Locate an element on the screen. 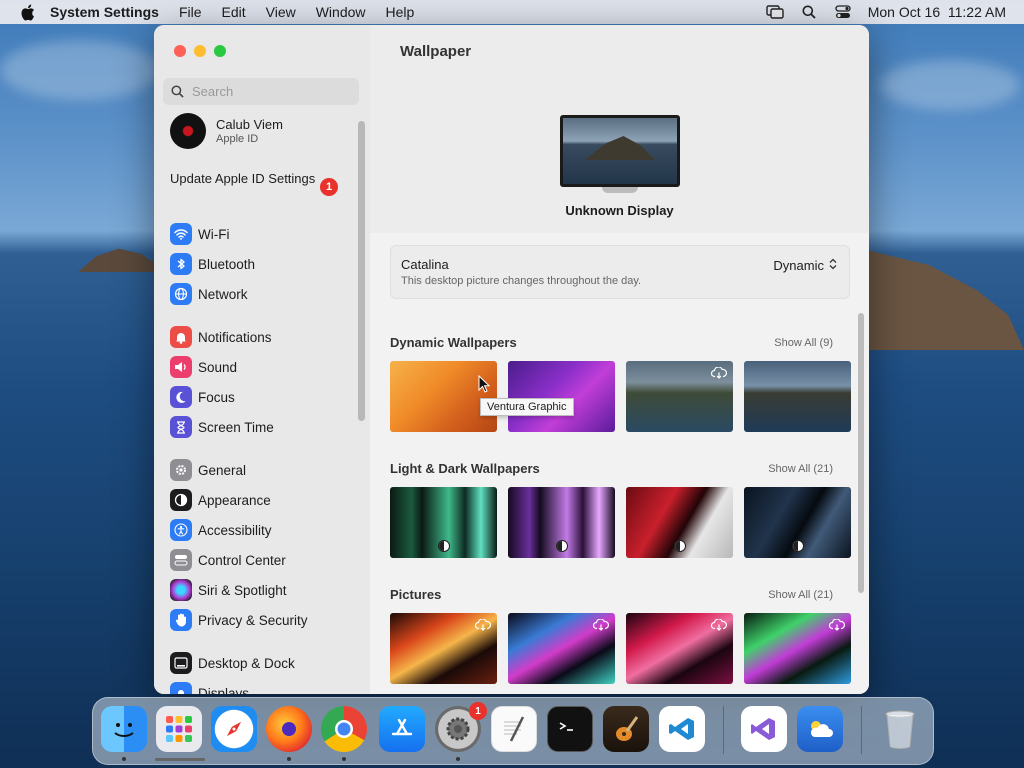 This screenshot has width=1024, height=768. display-preview-area: Wallpaper Unknown Display is located at coordinates (619, 129).